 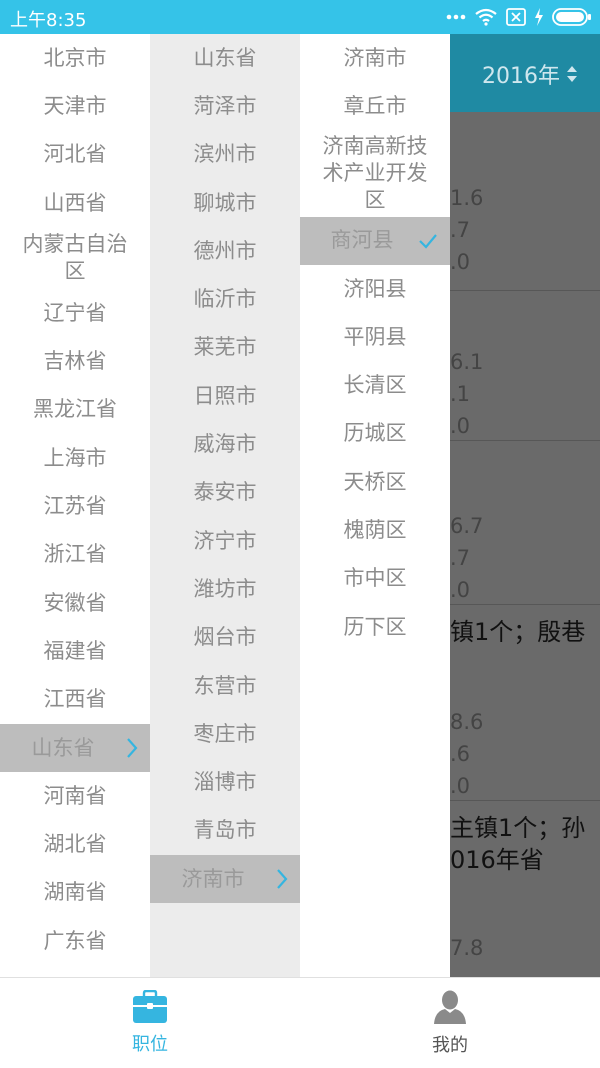 I want to click on province-item: 湖北省, so click(x=75, y=844).